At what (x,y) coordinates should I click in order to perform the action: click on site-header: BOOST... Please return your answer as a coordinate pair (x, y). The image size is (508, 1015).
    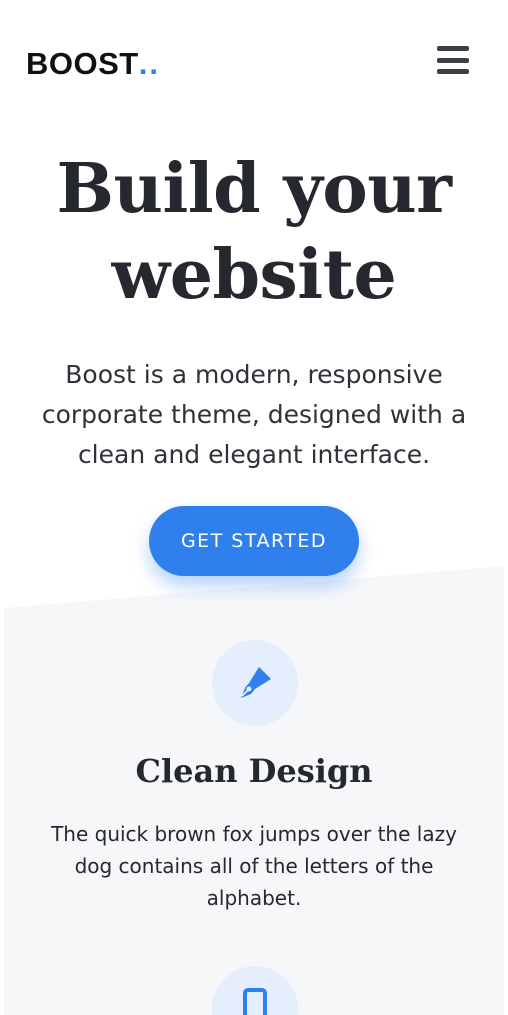
    Looking at the image, I should click on (254, 65).